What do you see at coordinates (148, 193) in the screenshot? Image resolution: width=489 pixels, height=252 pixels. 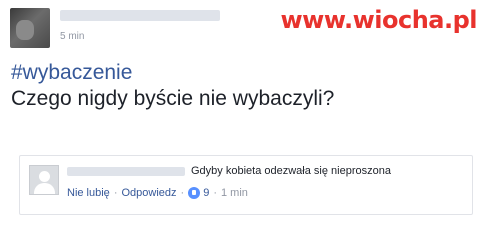 I see `reply-link: Odpowiedz` at bounding box center [148, 193].